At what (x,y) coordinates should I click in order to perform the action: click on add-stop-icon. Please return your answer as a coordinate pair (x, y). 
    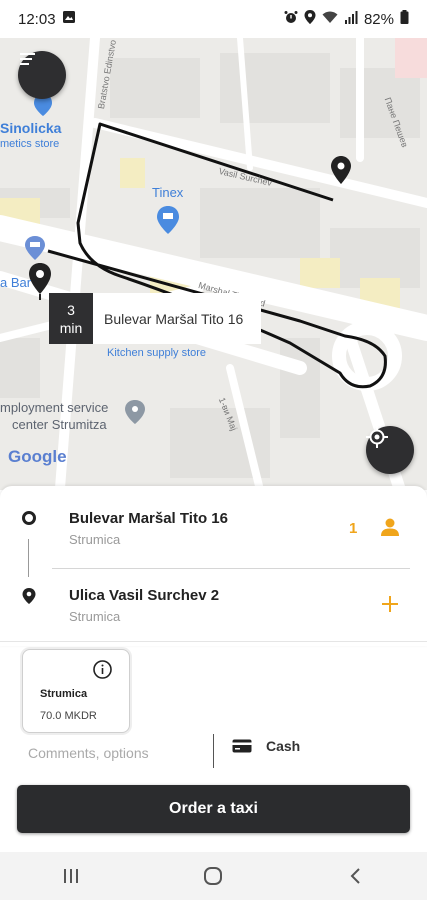
    Looking at the image, I should click on (390, 604).